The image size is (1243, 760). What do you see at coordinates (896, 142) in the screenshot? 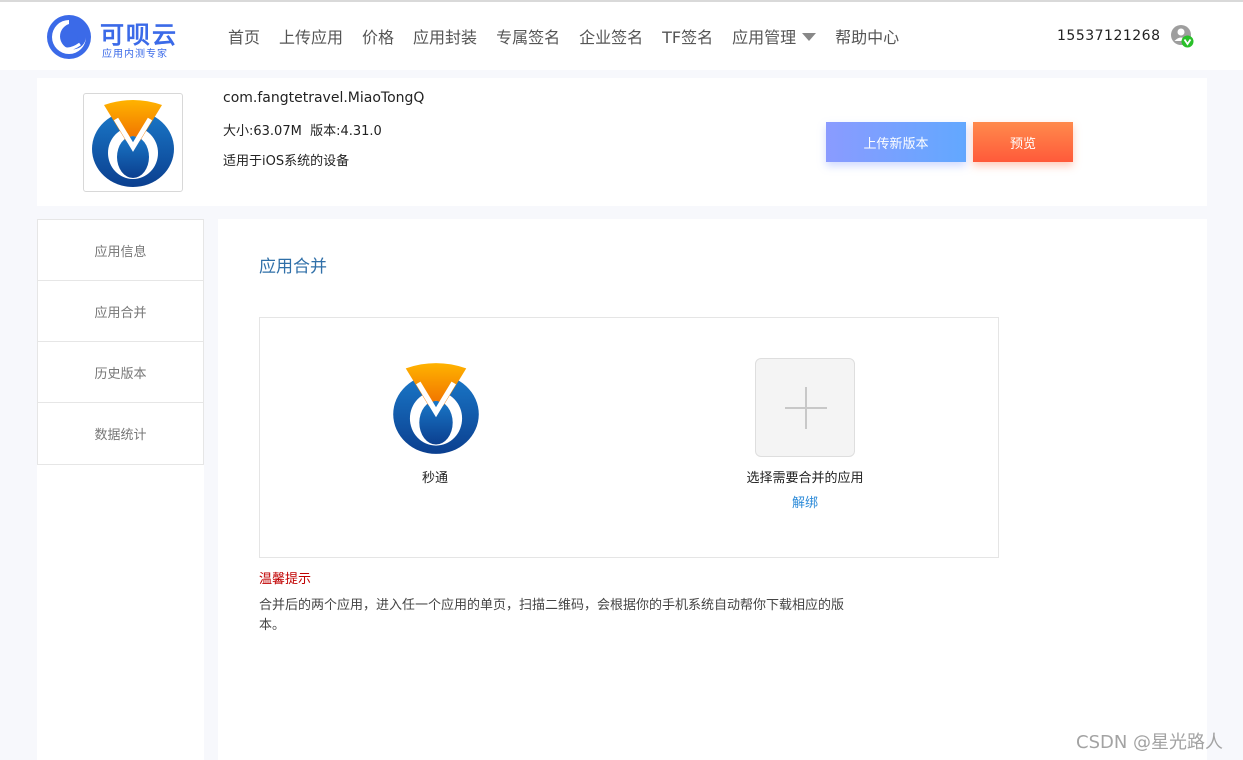
I see `upload-new-version-button: 上传新版本` at bounding box center [896, 142].